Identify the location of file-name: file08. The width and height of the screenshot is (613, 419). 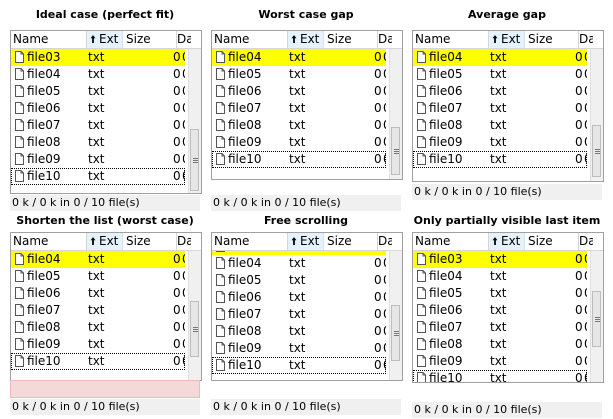
(245, 125).